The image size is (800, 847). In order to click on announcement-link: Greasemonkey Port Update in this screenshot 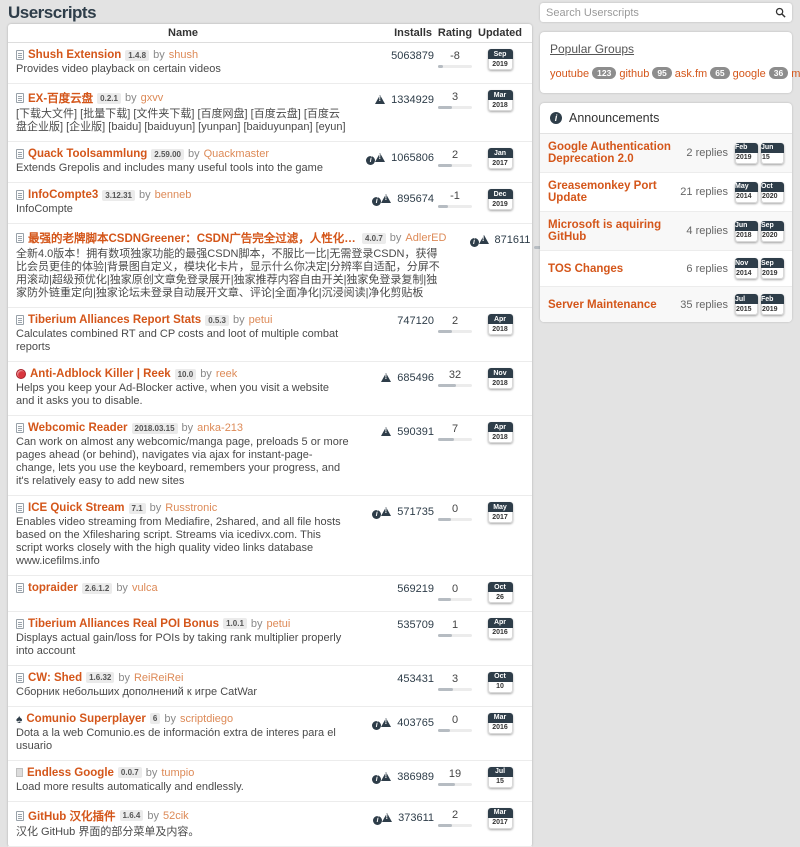, I will do `click(614, 192)`.